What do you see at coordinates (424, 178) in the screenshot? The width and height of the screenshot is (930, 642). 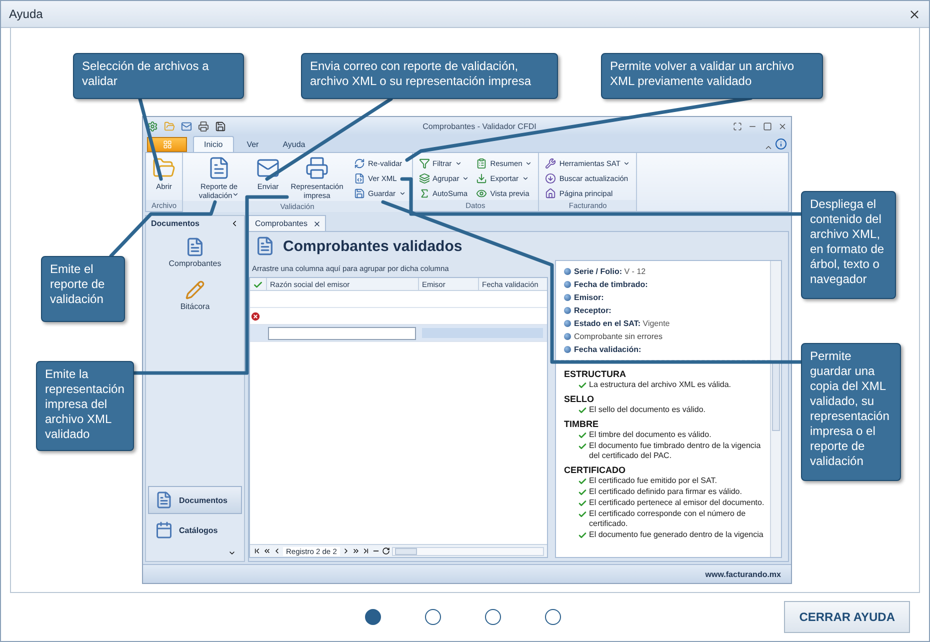 I see `layers-icon` at bounding box center [424, 178].